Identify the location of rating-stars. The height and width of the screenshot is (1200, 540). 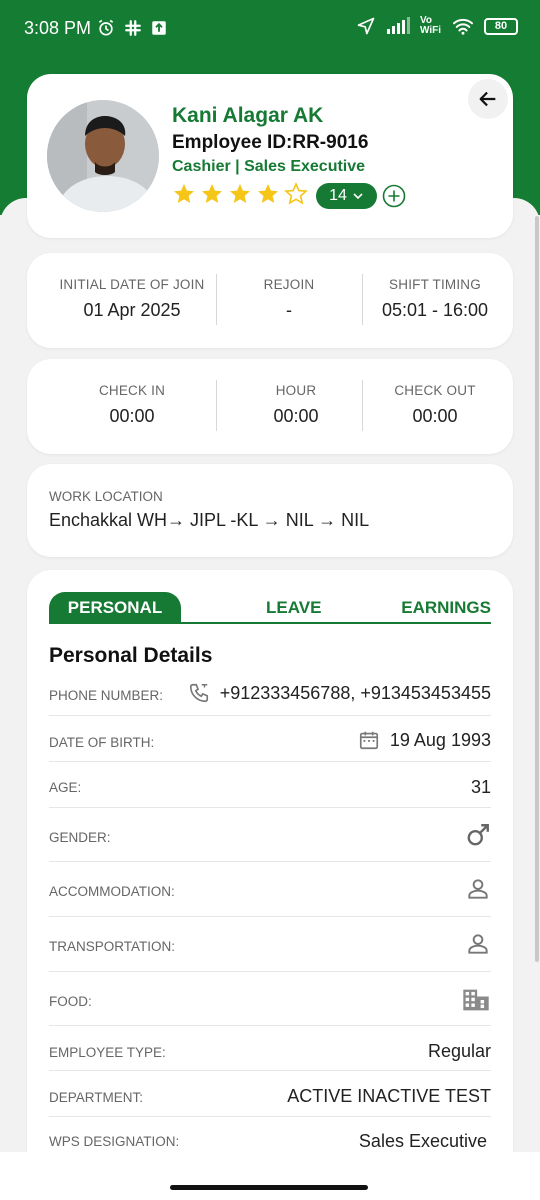
(240, 194).